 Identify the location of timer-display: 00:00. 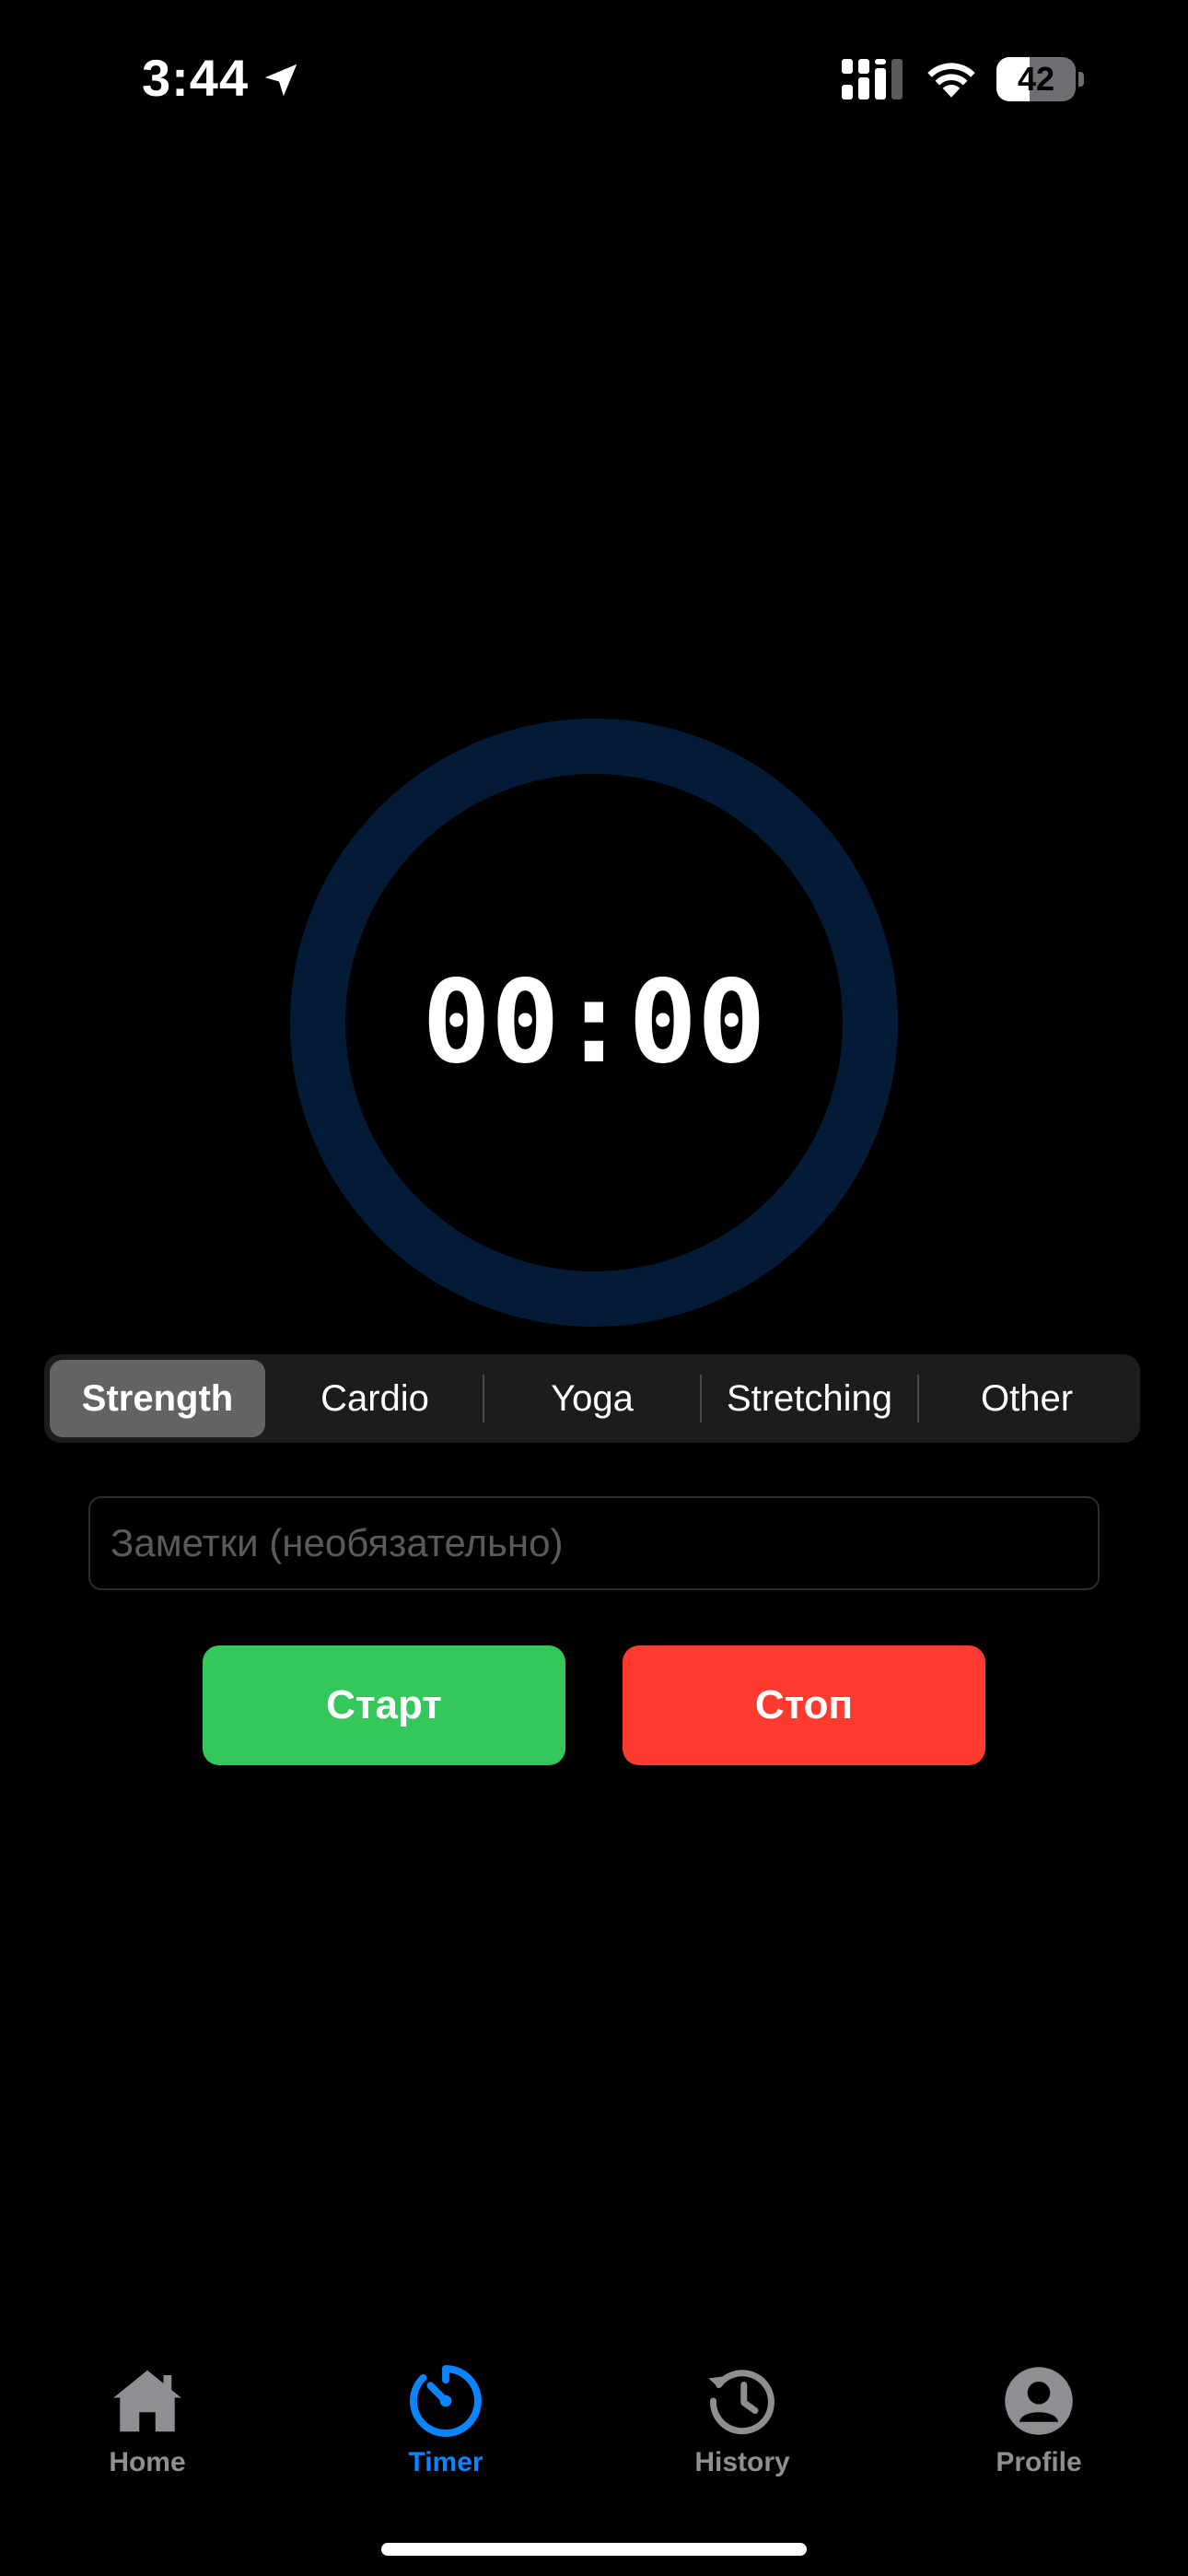
(594, 1022).